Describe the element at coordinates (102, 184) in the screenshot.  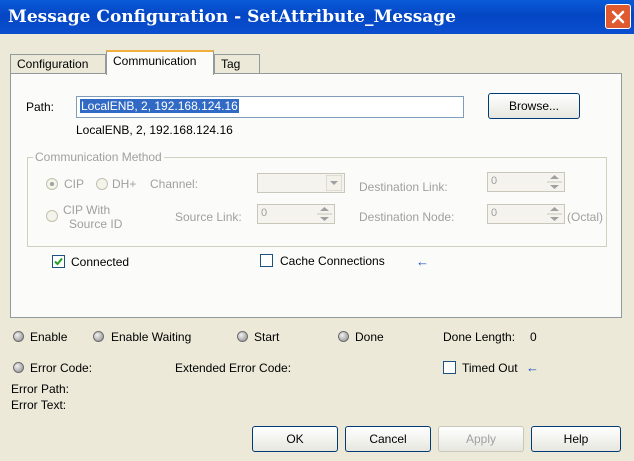
I see `dhplus-radio` at that location.